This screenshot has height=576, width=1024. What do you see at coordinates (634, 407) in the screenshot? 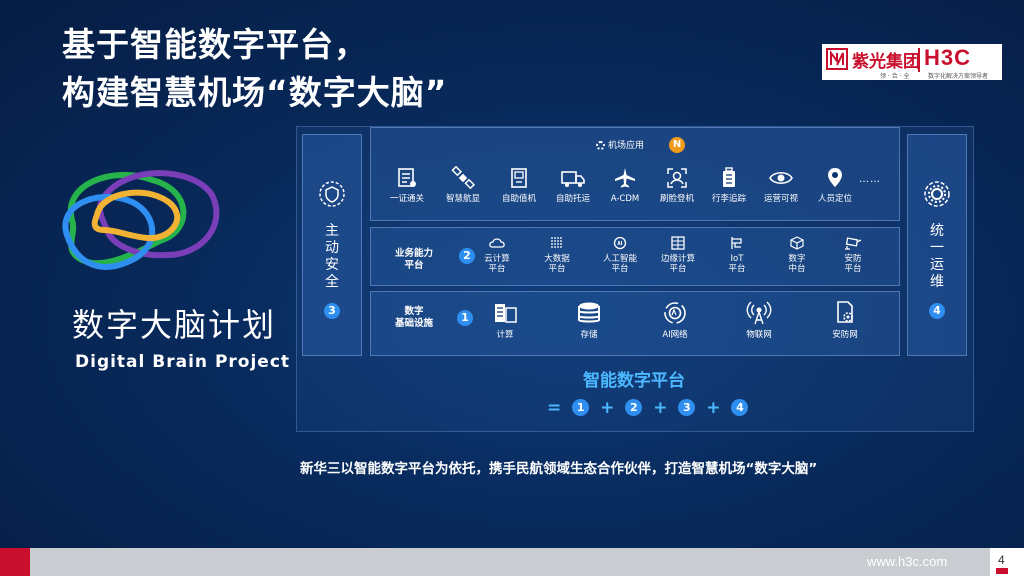
I see `formula-number-2: 2` at bounding box center [634, 407].